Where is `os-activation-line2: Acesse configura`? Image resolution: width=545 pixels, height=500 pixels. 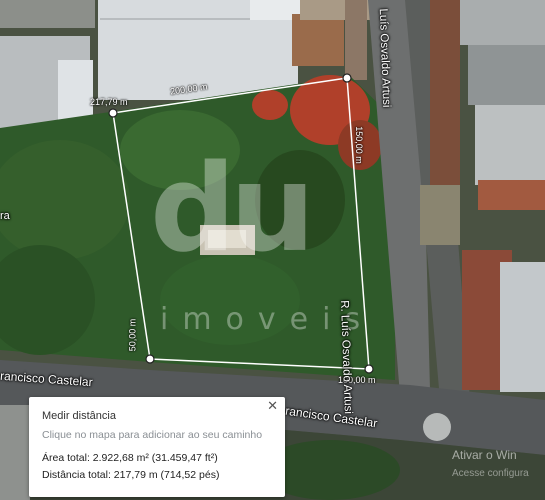
os-activation-line2: Acesse configura is located at coordinates (490, 473).